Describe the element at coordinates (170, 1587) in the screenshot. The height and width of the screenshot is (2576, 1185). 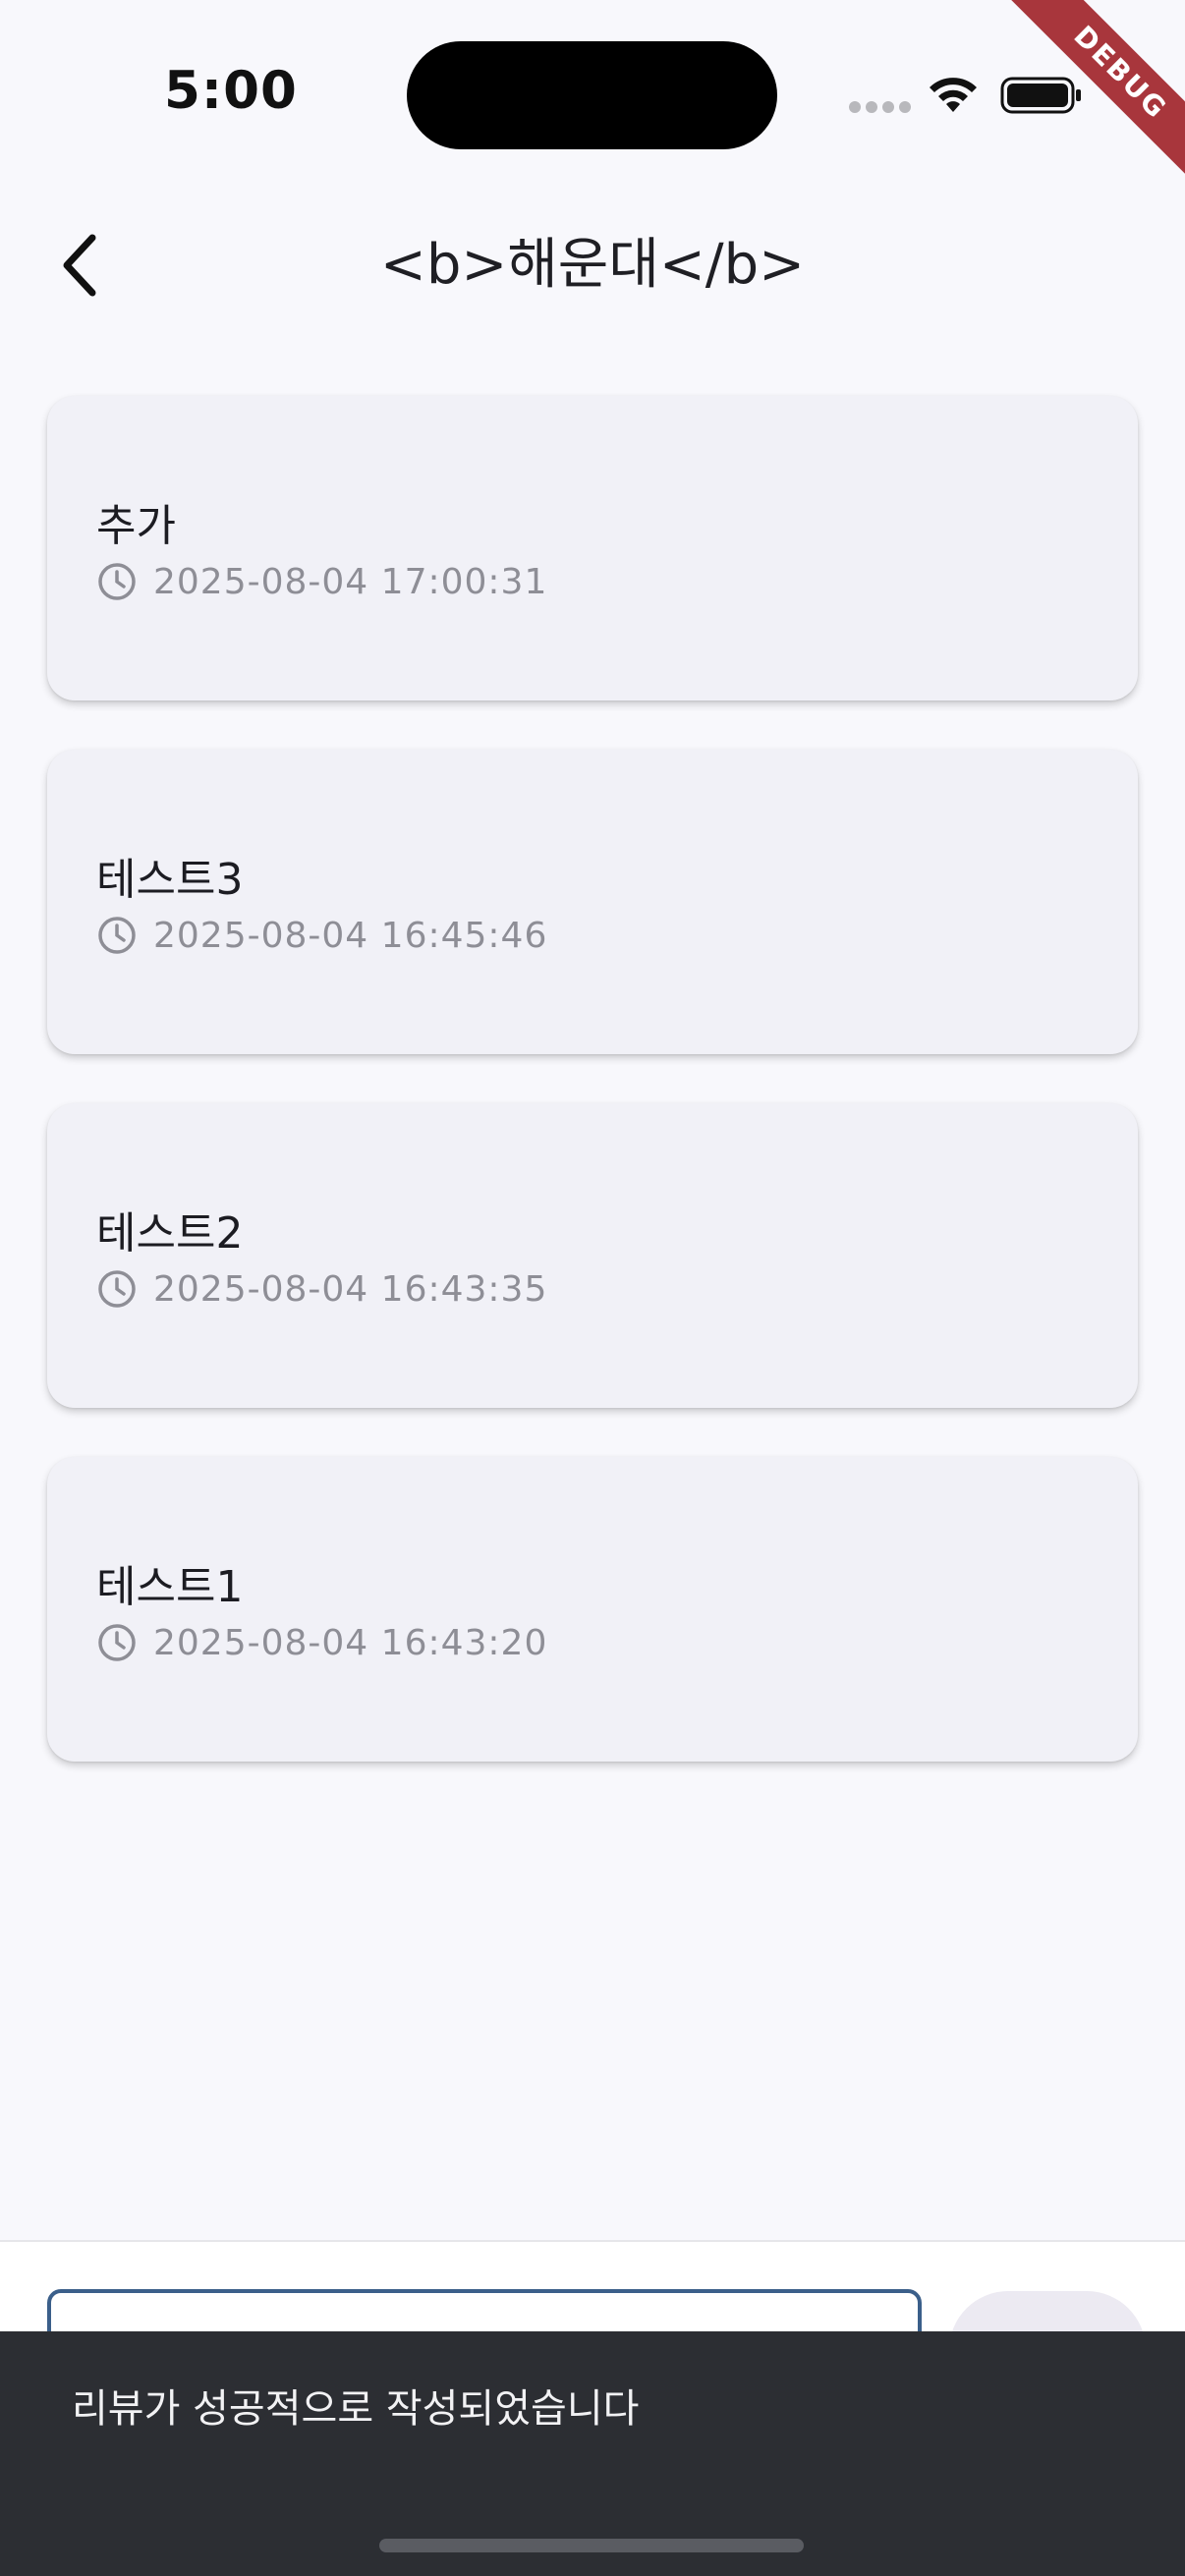
I see `review-title: 테스트1` at that location.